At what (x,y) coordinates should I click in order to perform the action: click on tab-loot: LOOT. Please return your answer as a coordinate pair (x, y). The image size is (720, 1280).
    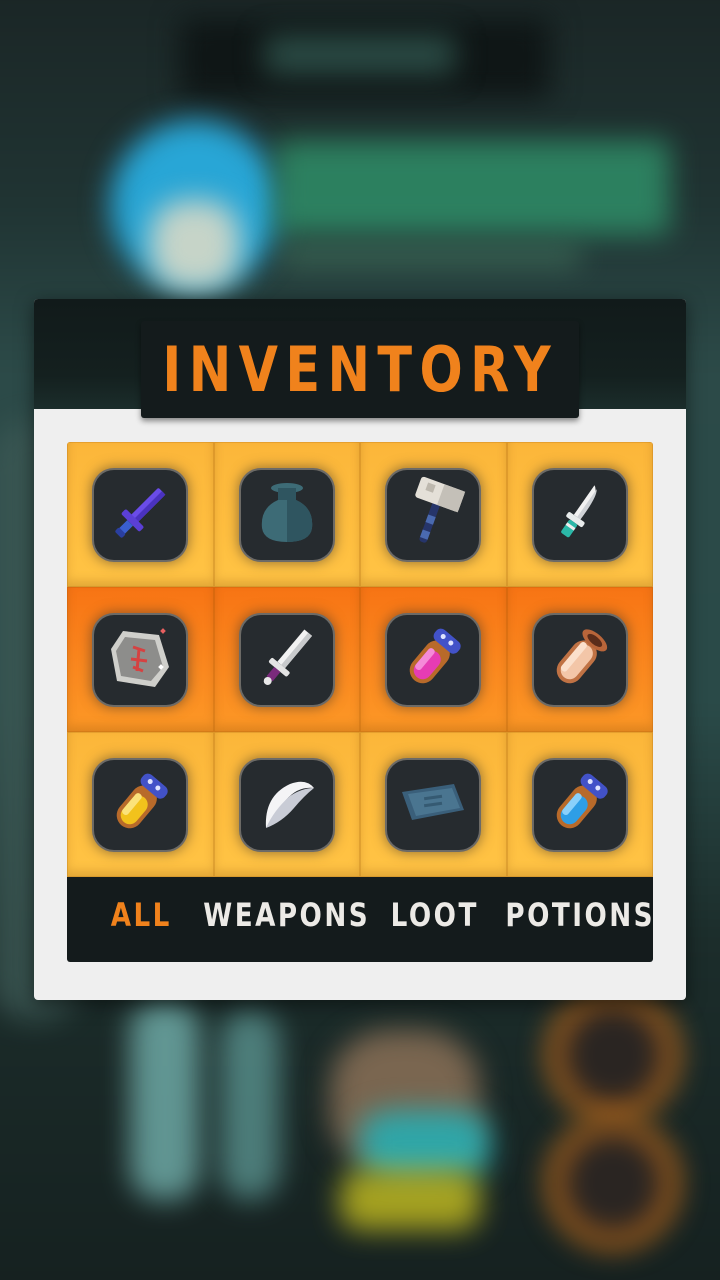
    Looking at the image, I should click on (435, 914).